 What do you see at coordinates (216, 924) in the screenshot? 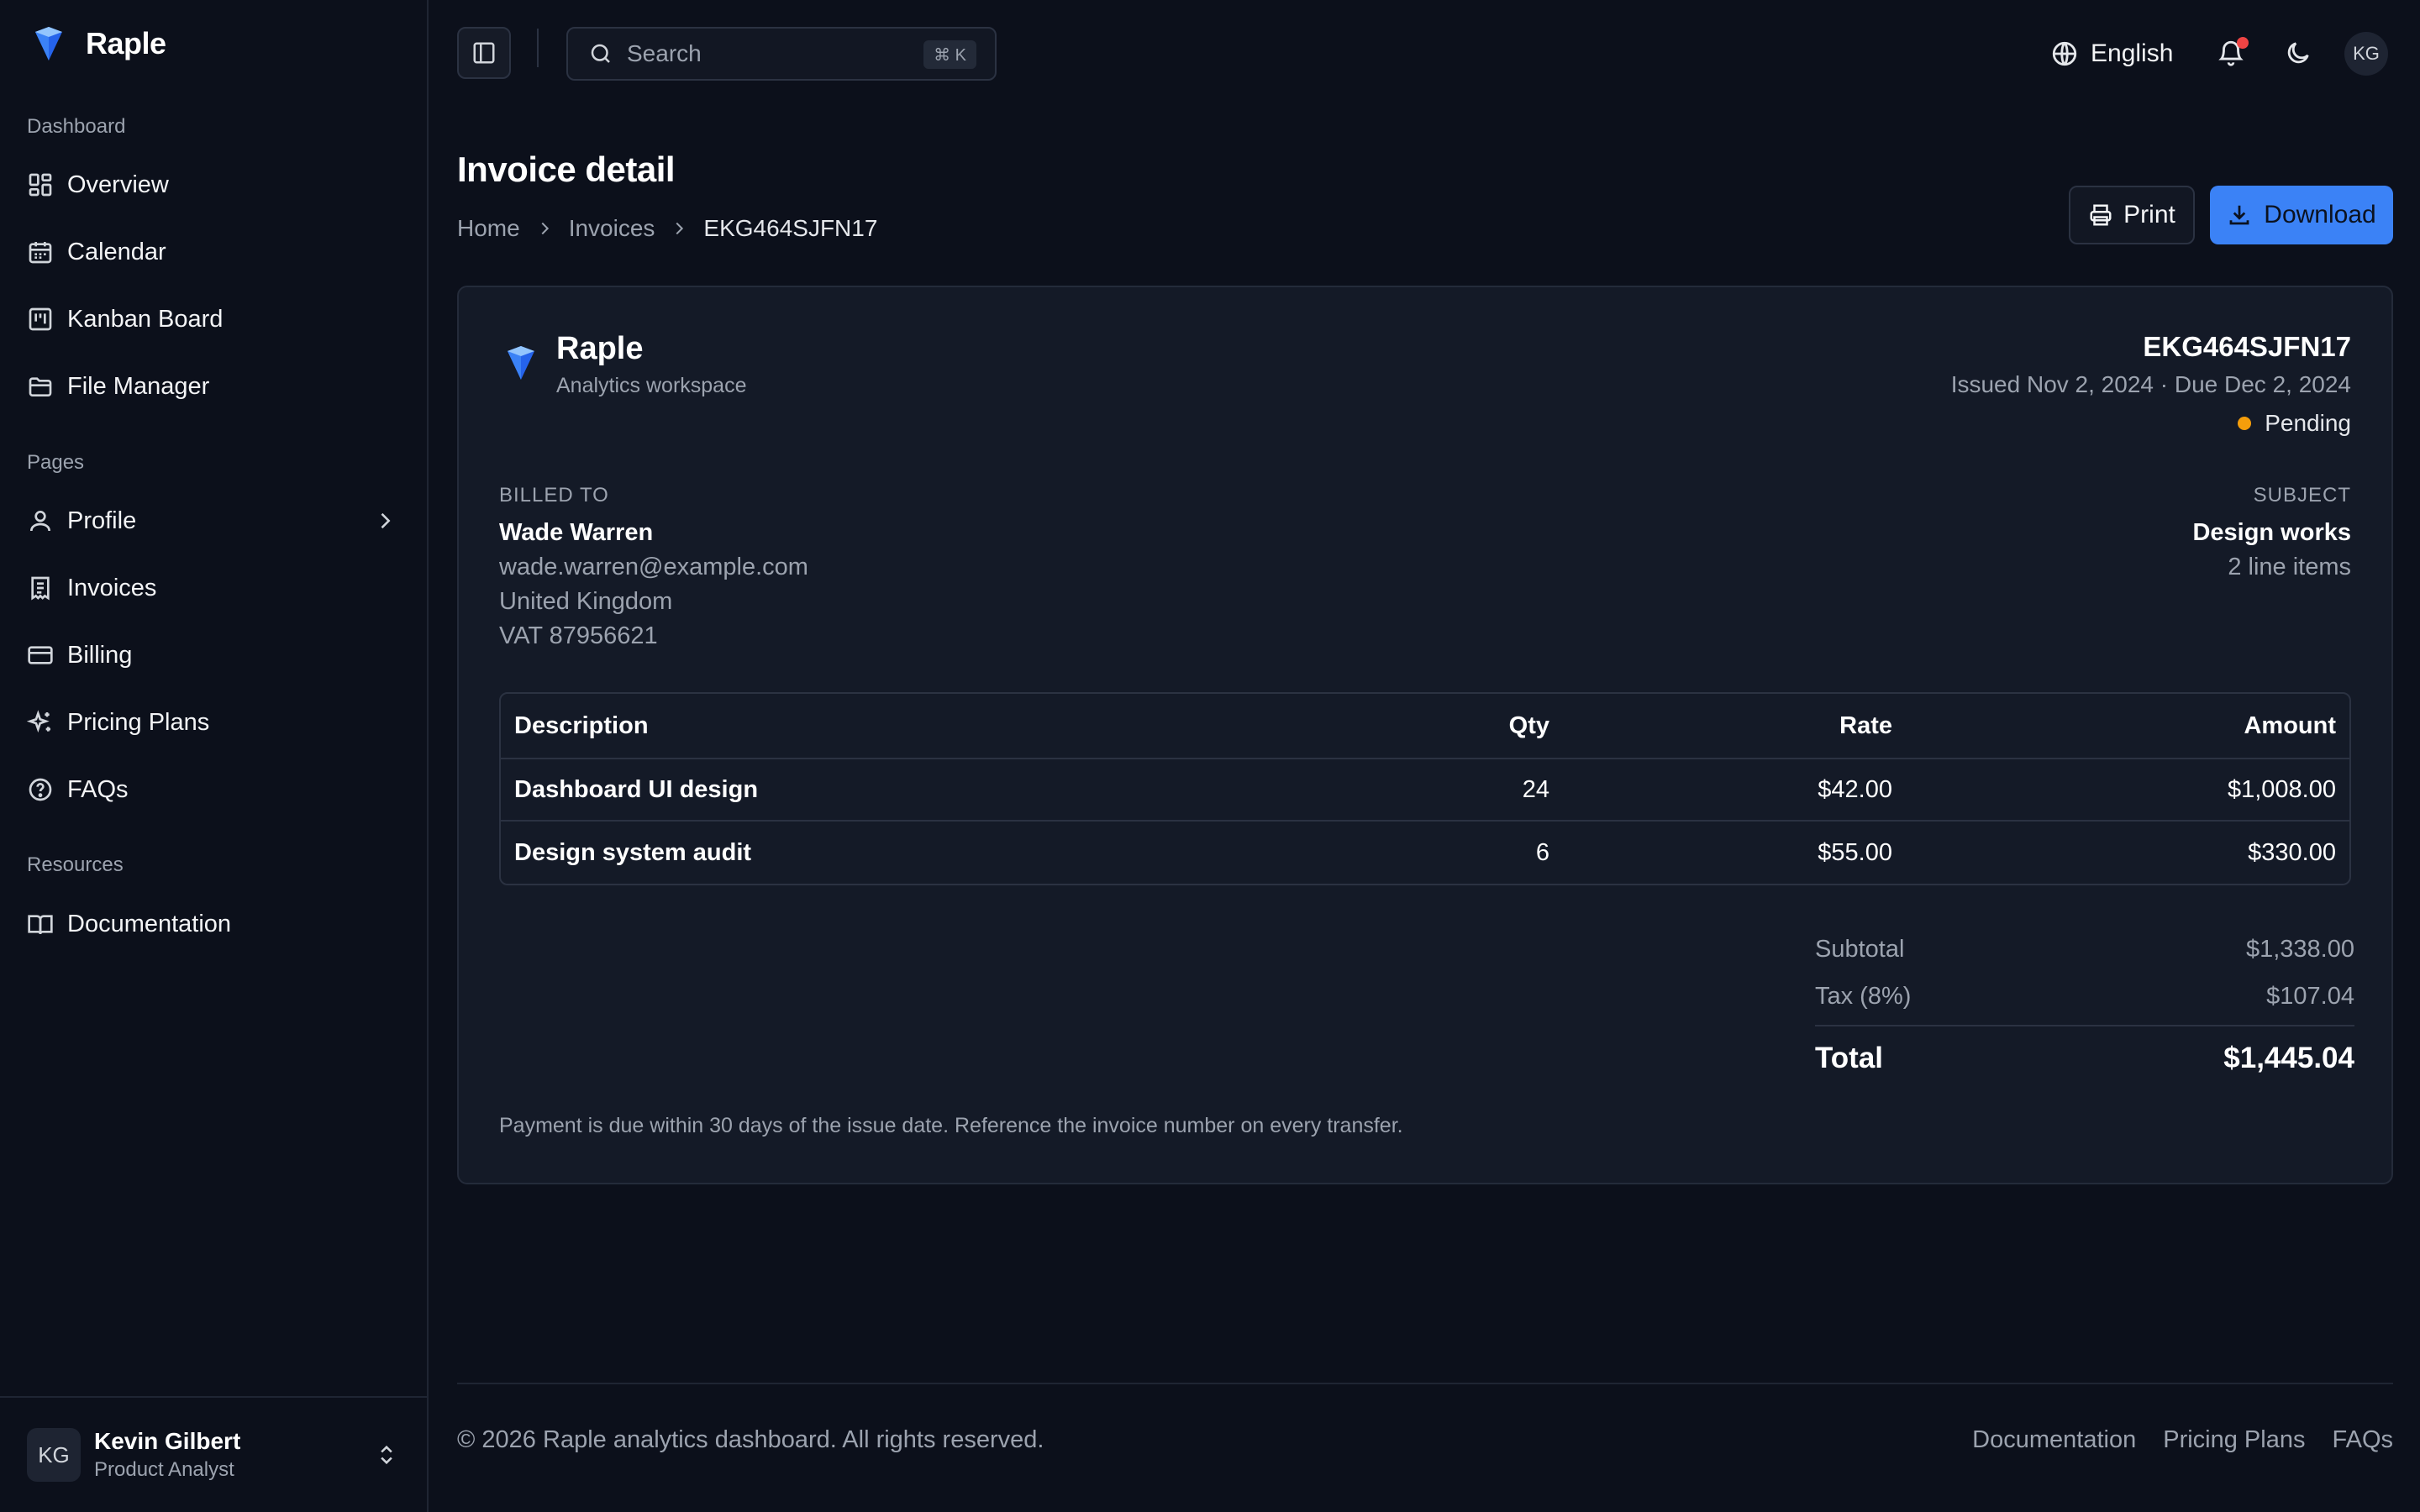
I see `sidebar-item-documentation: Documentation` at bounding box center [216, 924].